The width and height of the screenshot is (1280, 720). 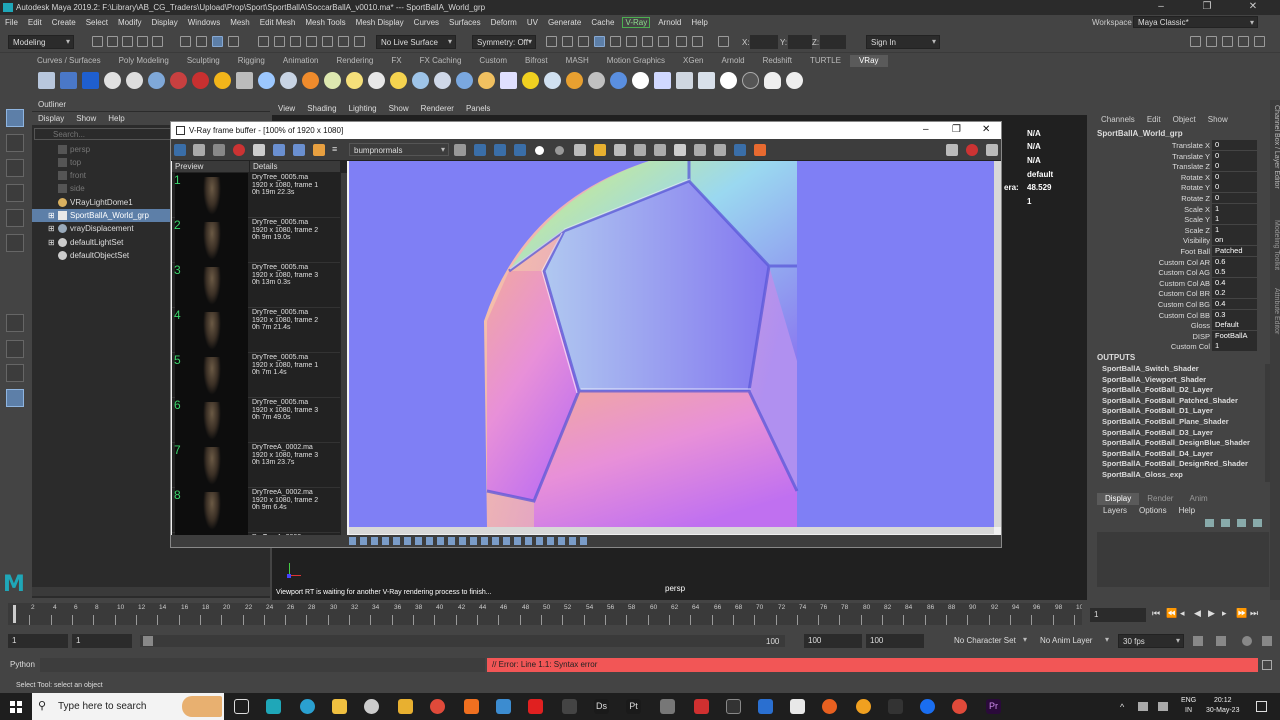 I want to click on layer-menu-layers: Layers, so click(x=1115, y=511).